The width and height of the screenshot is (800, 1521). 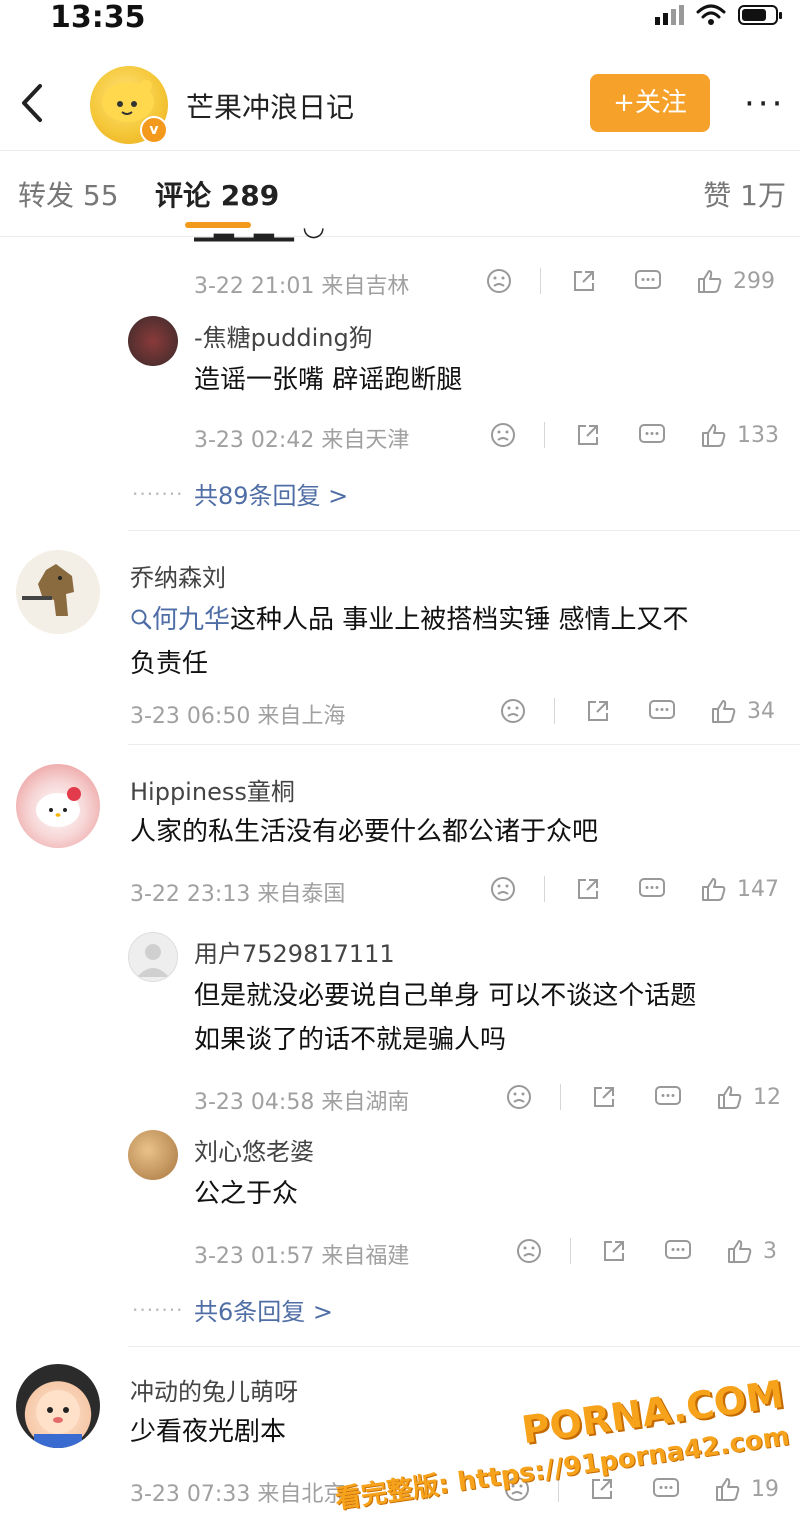 I want to click on child-avatar-icon, so click(x=58, y=1419).